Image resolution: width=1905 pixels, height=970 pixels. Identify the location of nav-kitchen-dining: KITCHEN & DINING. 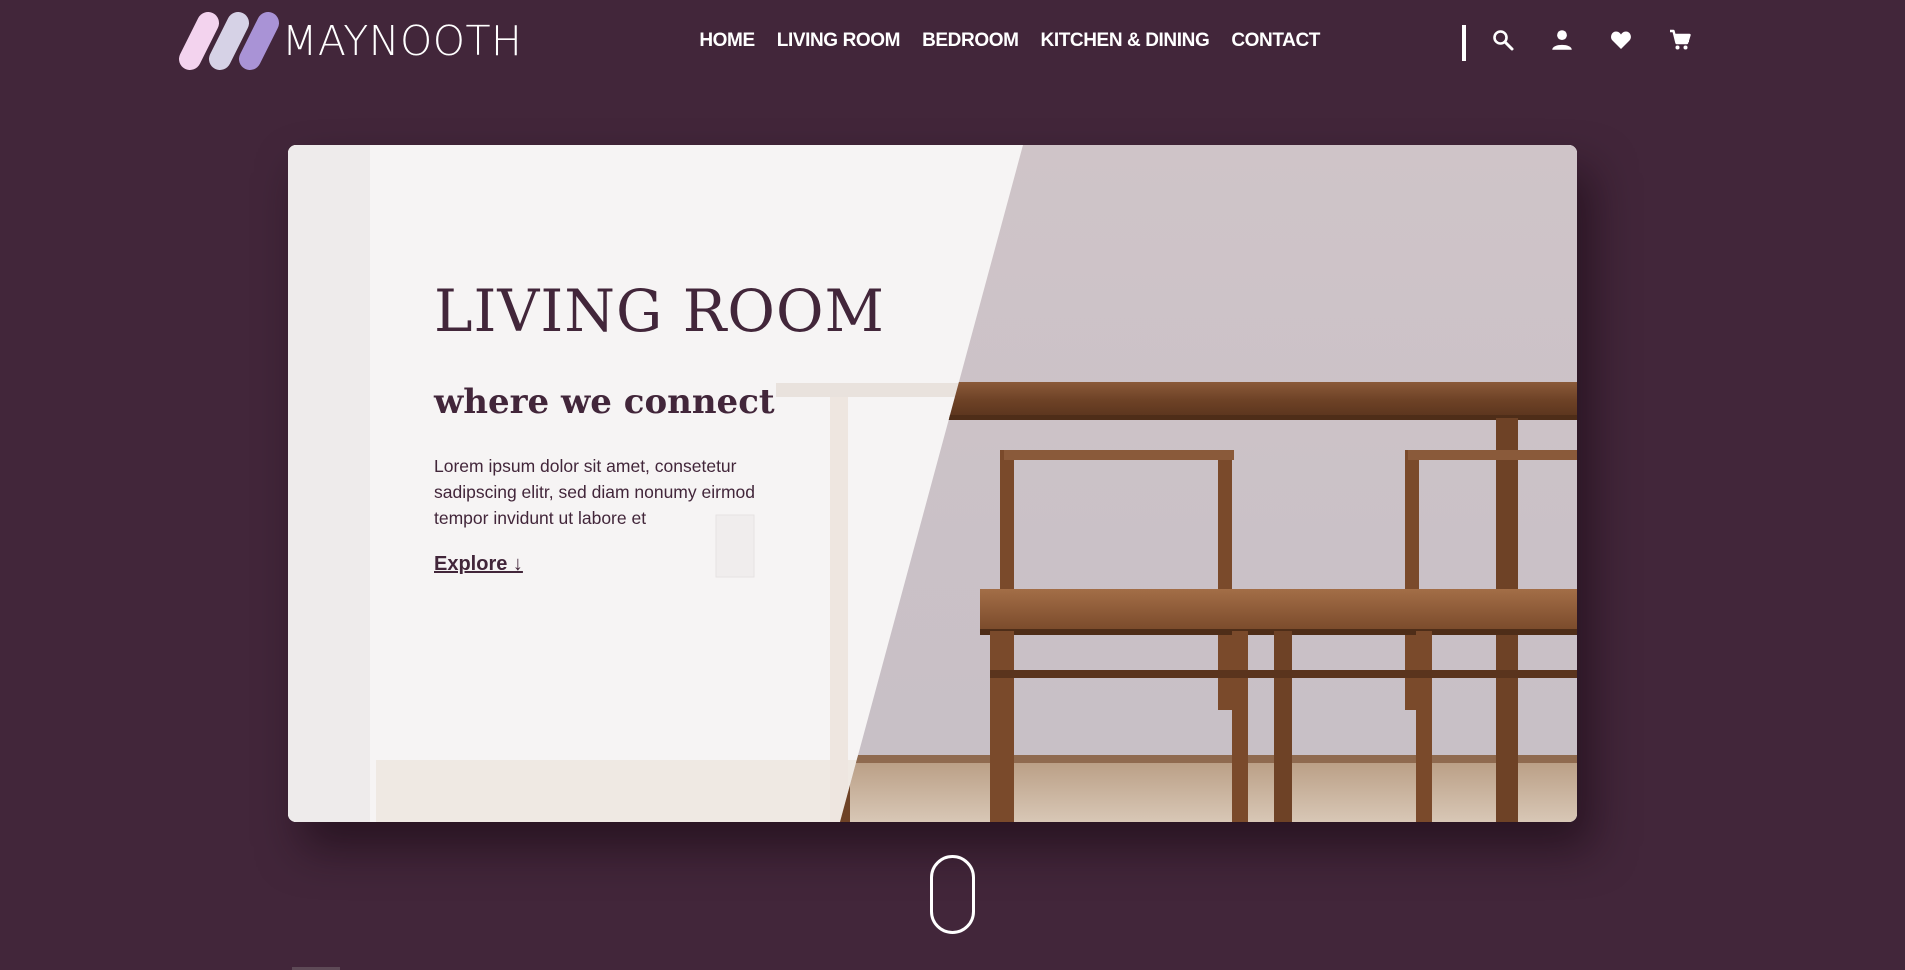
(1125, 41).